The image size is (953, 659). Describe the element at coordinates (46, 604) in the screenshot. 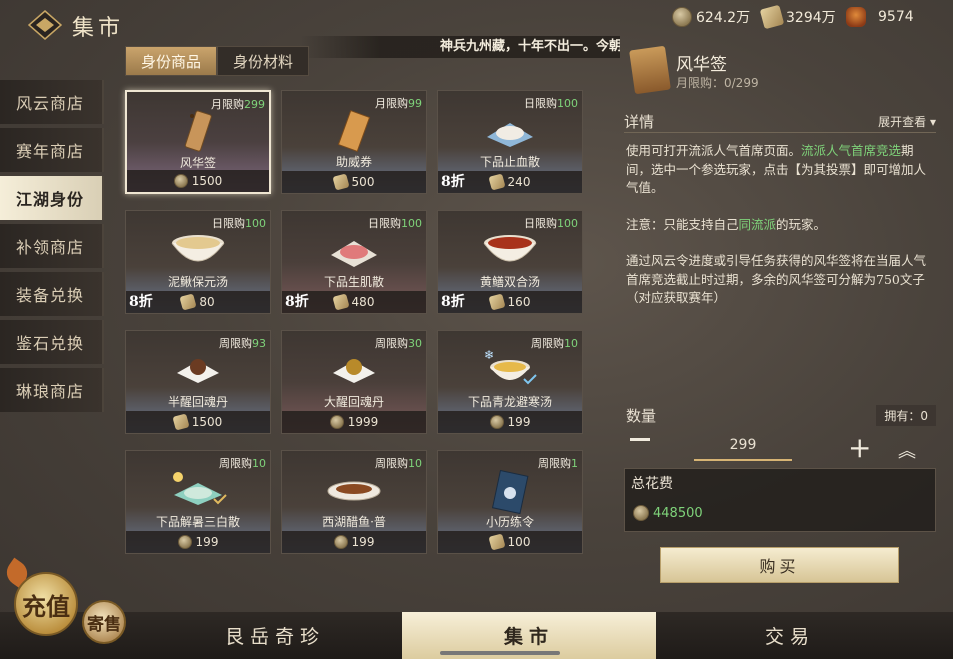

I see `recharge-button: 充值` at that location.